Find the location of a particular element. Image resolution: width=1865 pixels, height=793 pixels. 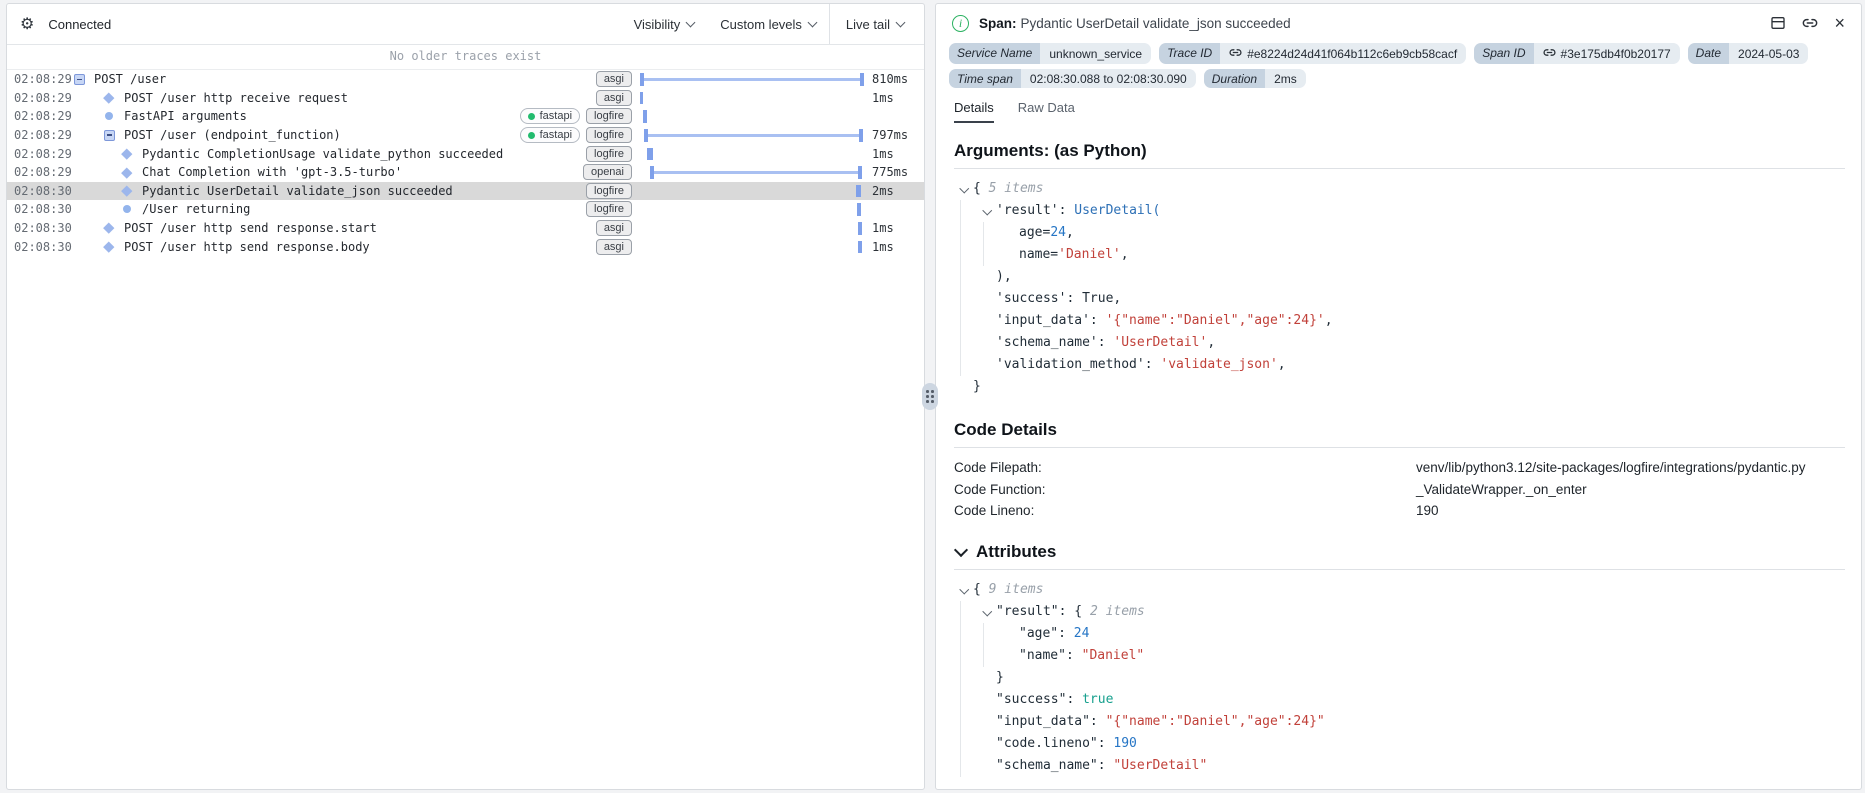

copy-link-icon is located at coordinates (1810, 23).